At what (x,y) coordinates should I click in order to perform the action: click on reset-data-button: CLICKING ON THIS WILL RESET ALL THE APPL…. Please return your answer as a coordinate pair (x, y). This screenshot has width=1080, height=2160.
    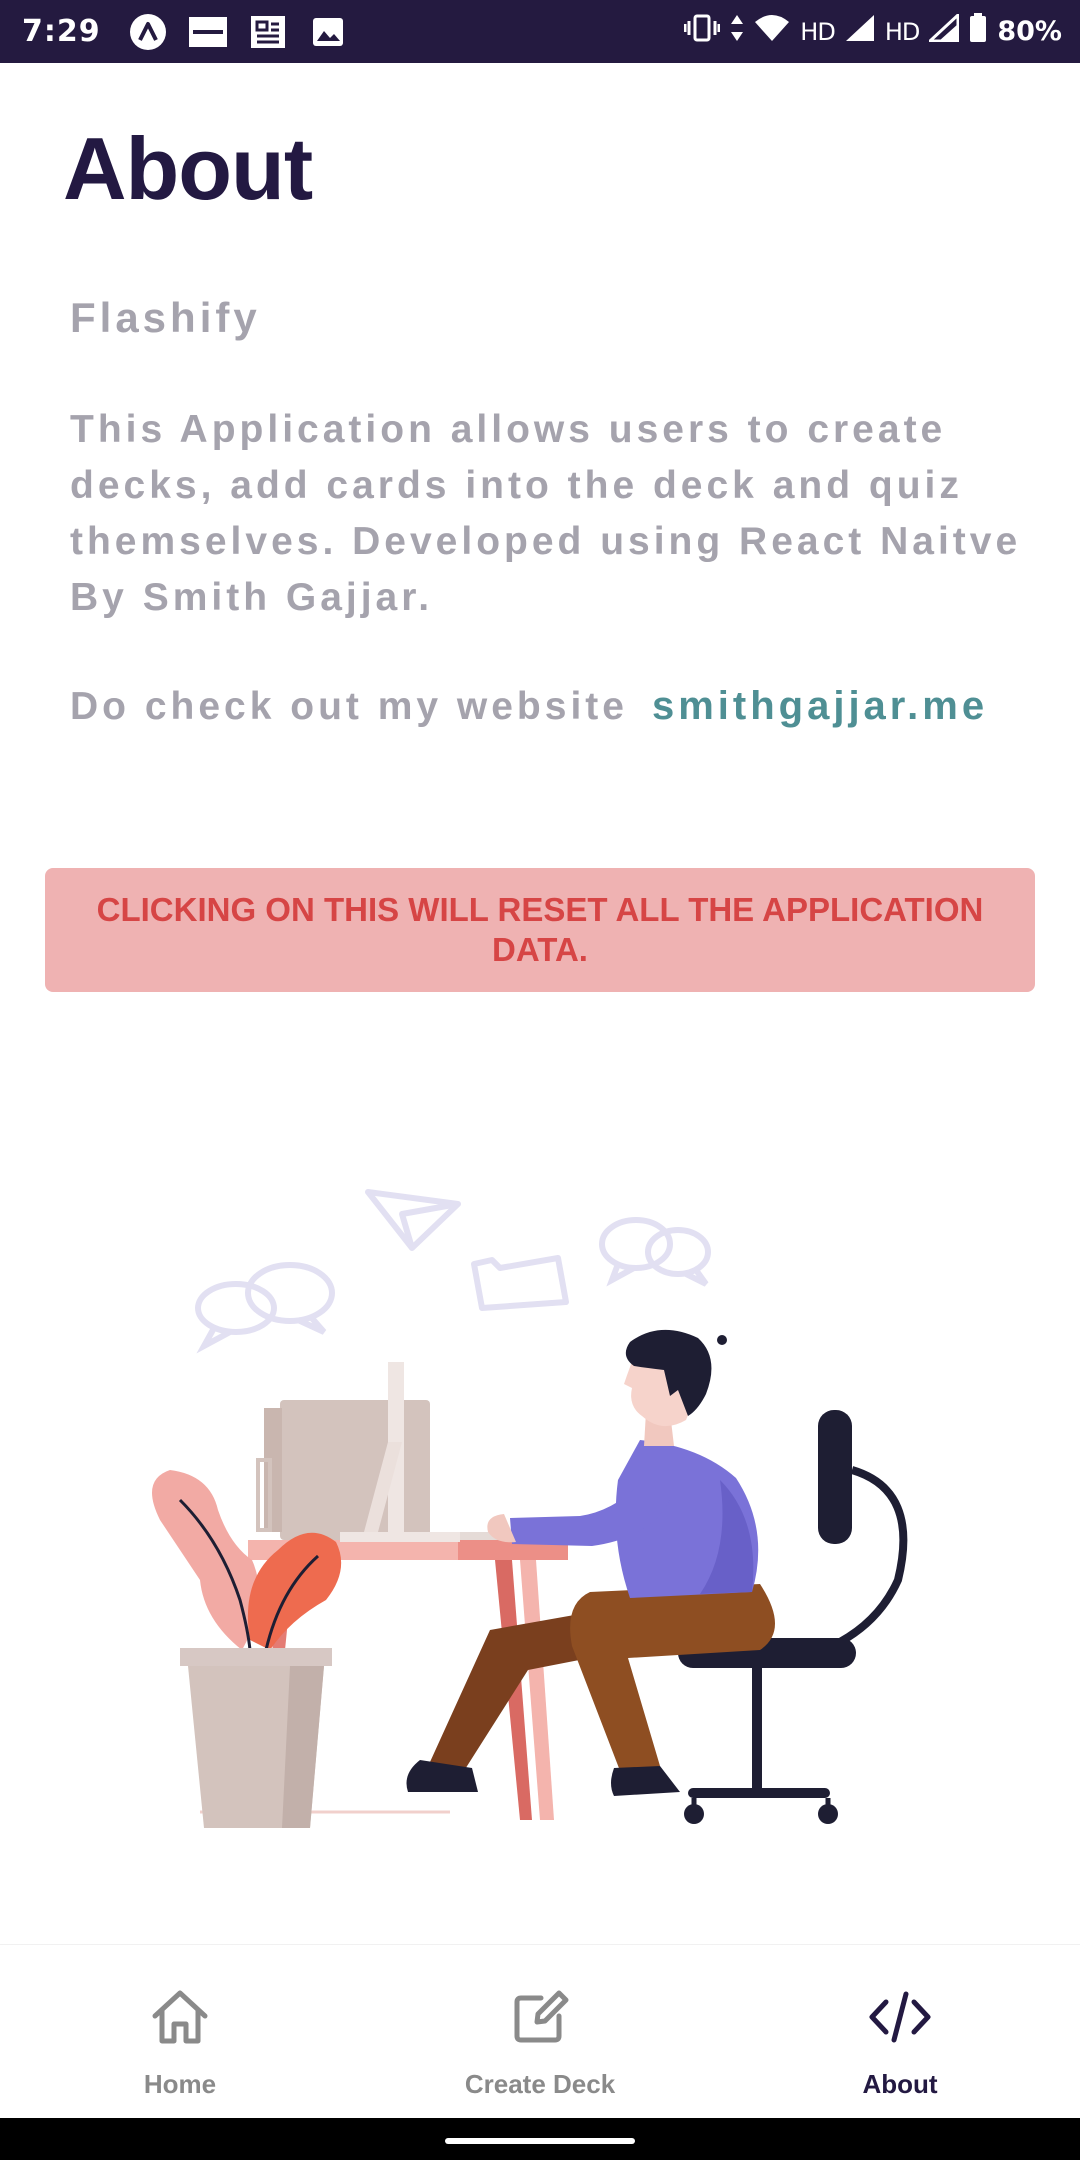
    Looking at the image, I should click on (540, 930).